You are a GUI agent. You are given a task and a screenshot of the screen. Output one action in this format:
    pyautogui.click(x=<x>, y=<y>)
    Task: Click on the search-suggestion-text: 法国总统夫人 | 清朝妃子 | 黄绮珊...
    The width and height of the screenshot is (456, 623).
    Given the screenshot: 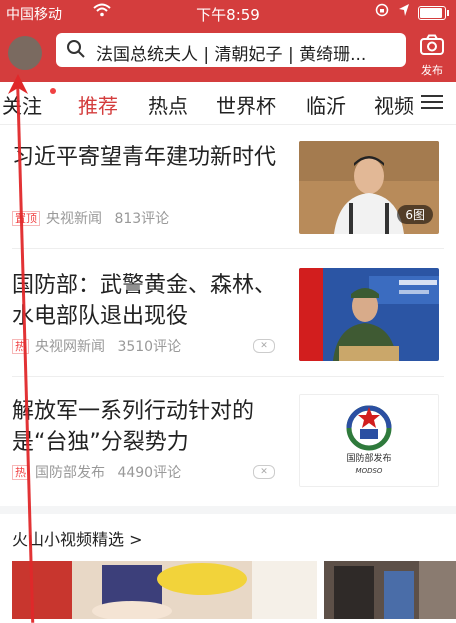 What is the action you would take?
    pyautogui.click(x=231, y=55)
    